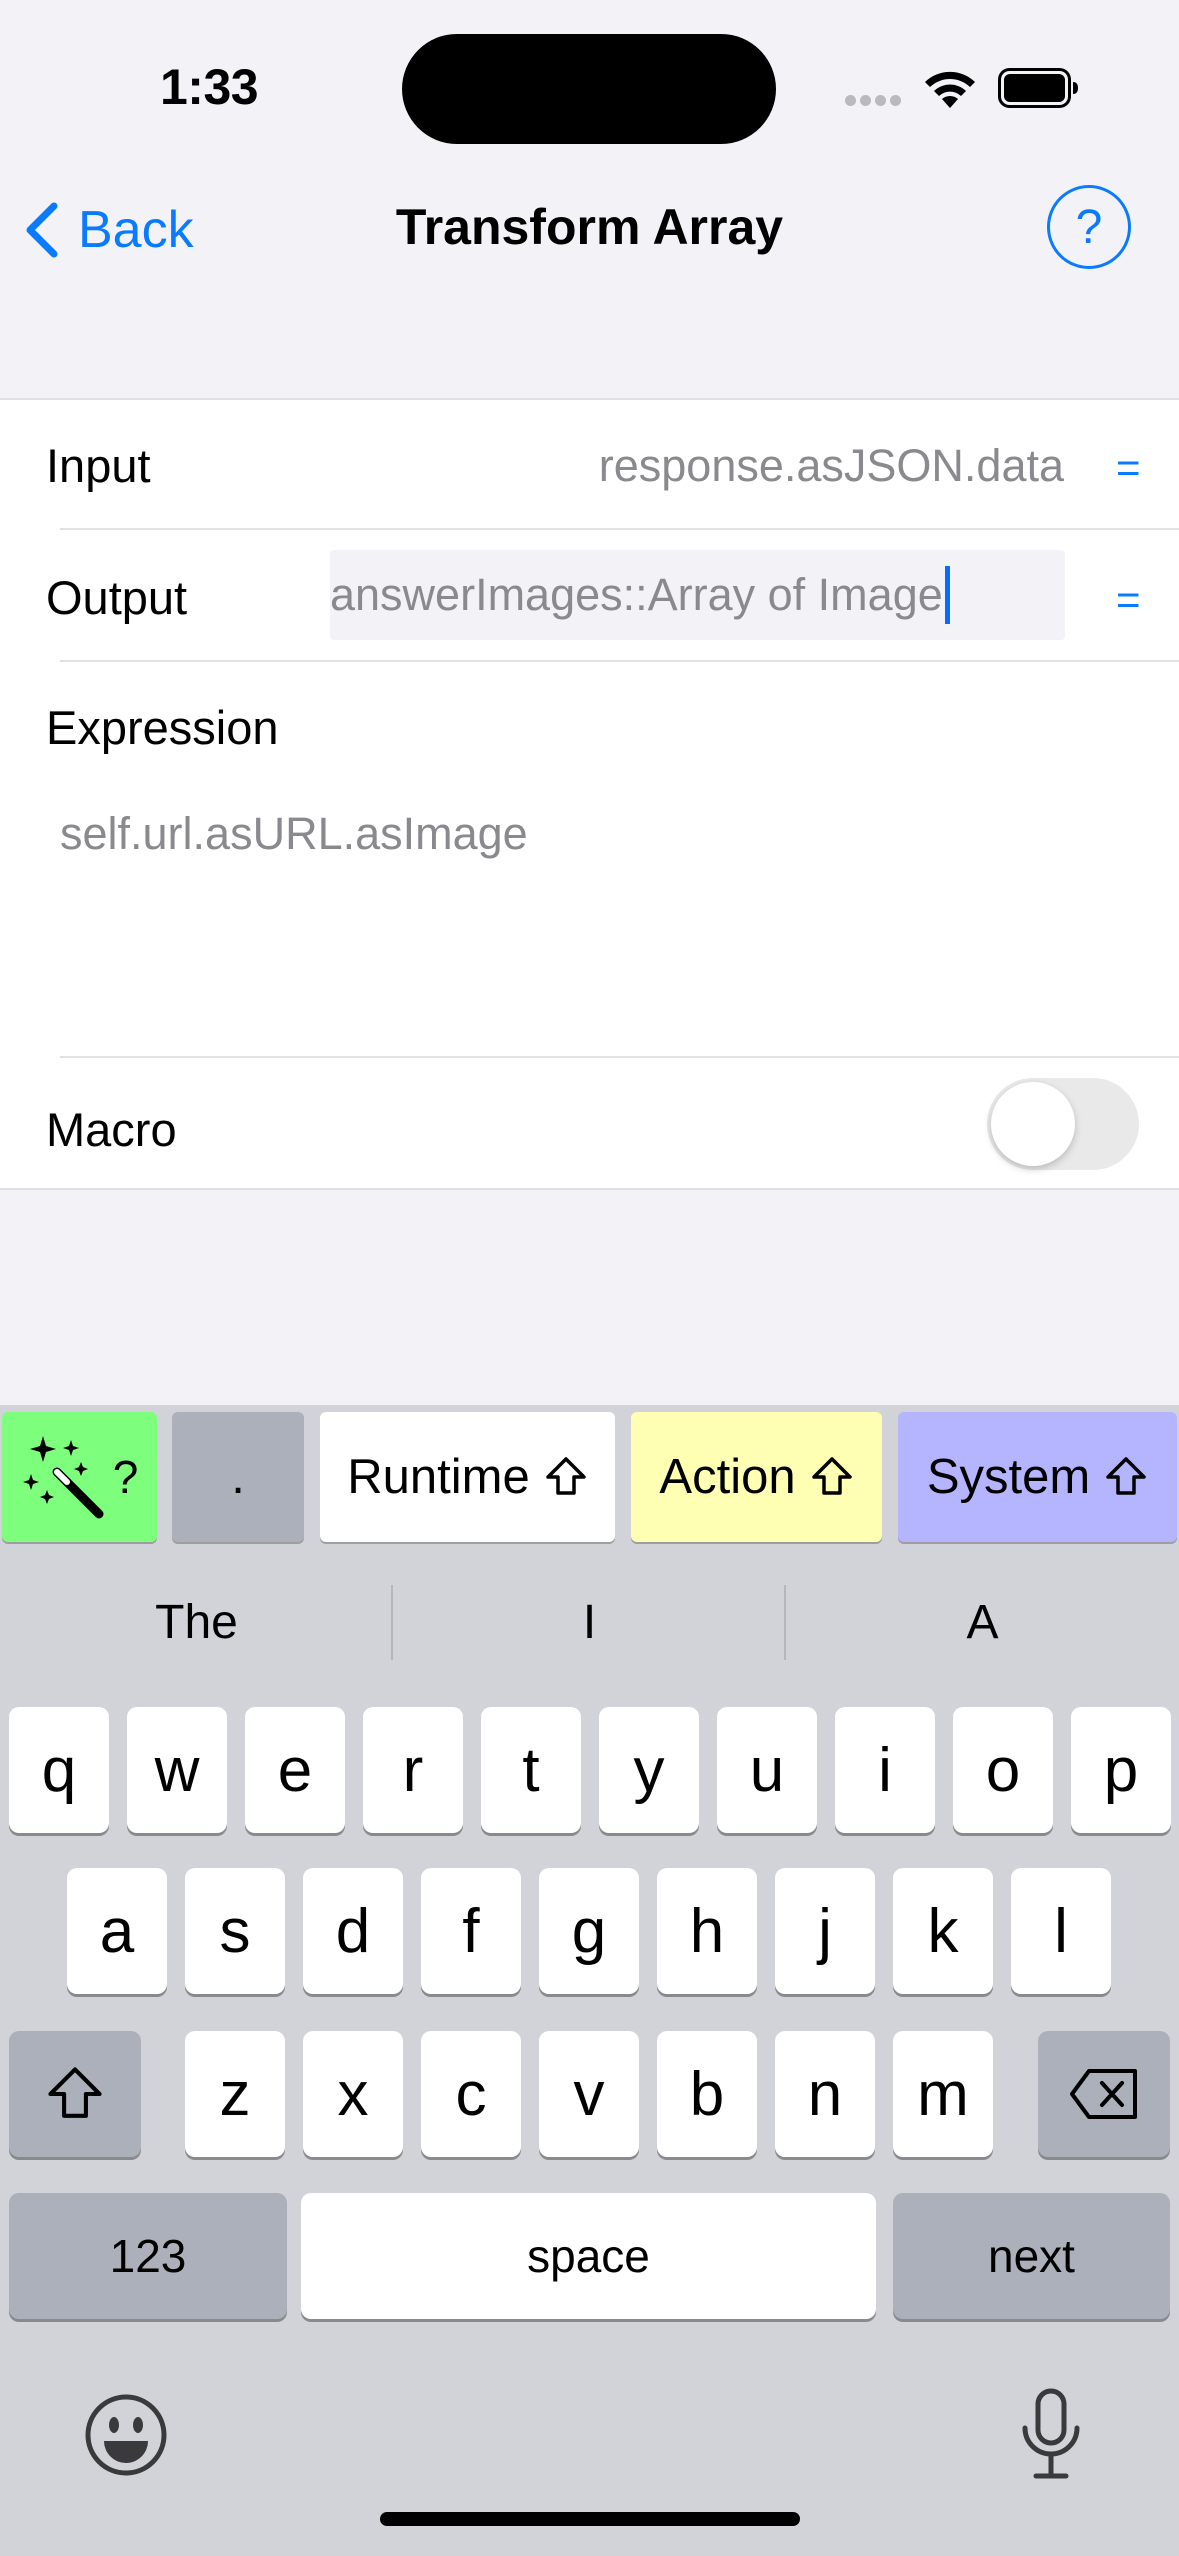 The image size is (1179, 2556). What do you see at coordinates (982, 1622) in the screenshot?
I see `suggestion-3: A` at bounding box center [982, 1622].